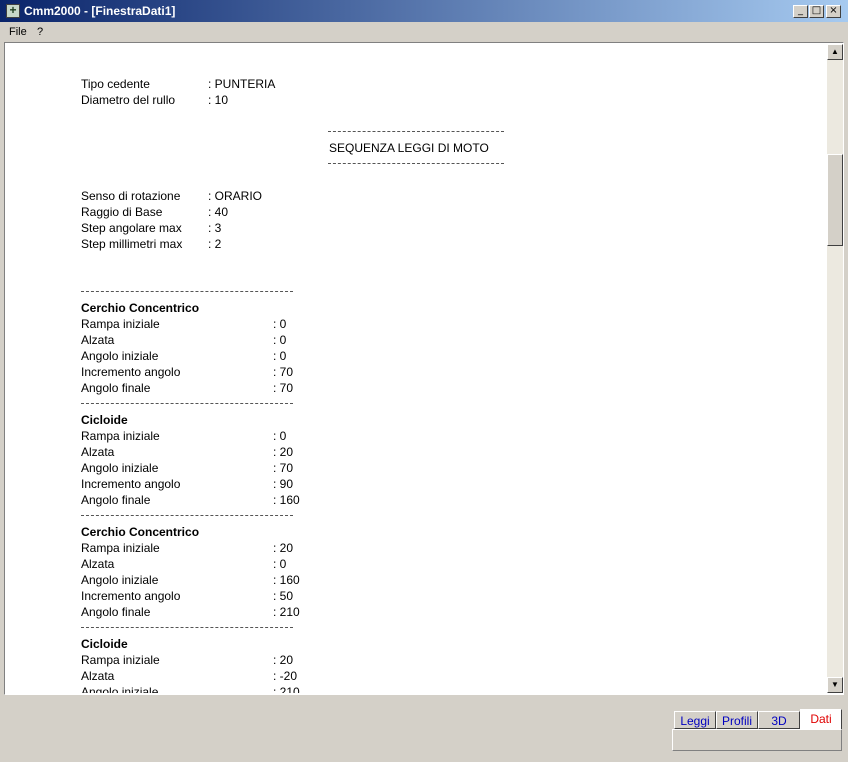 The width and height of the screenshot is (848, 762). I want to click on row-value: : -20, so click(285, 676).